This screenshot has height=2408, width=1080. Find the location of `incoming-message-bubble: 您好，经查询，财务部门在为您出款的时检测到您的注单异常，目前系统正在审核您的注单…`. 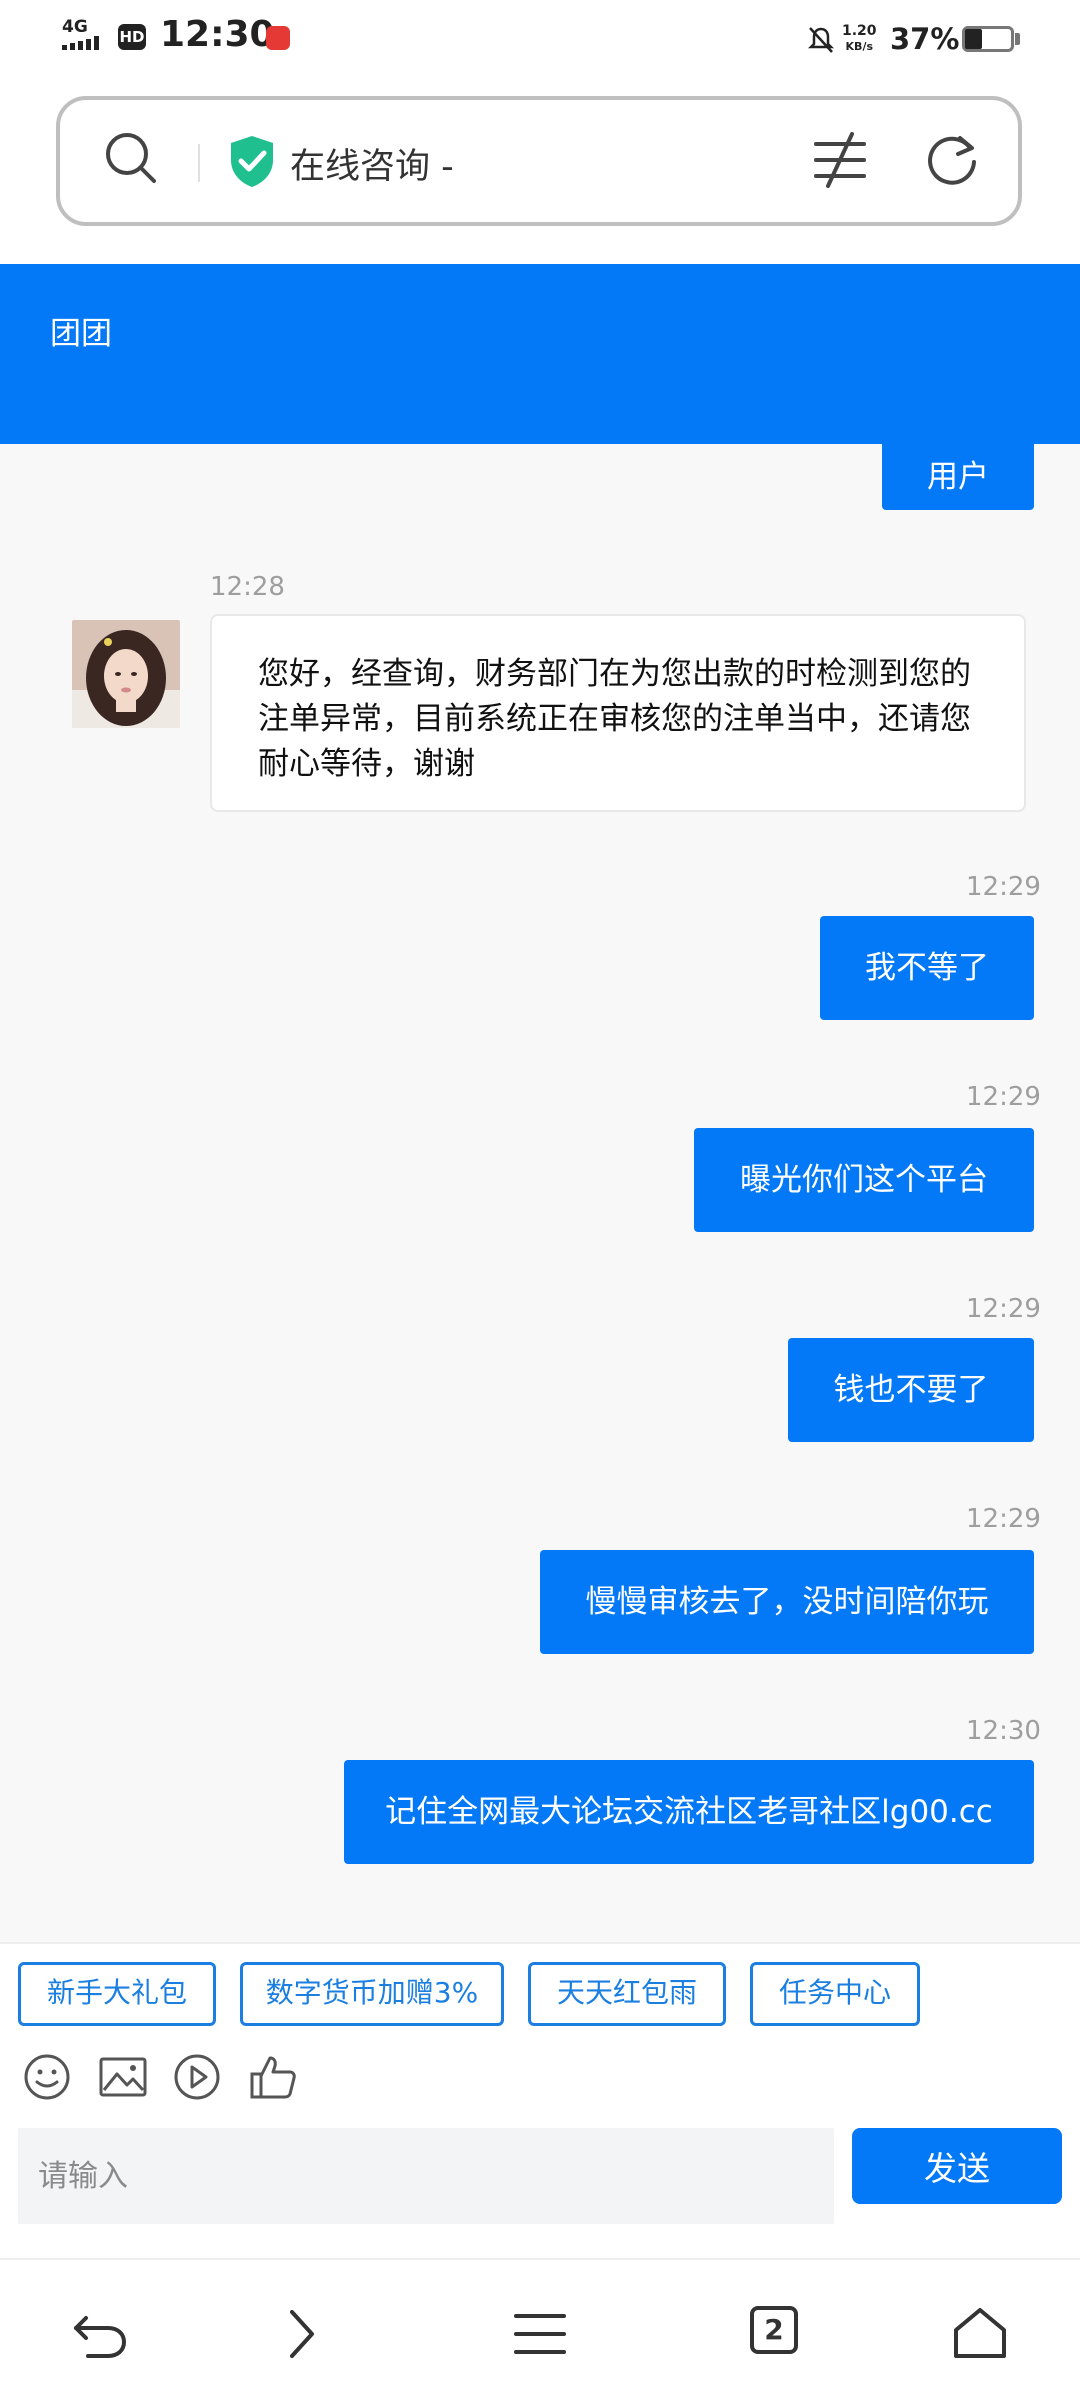

incoming-message-bubble: 您好，经查询，财务部门在为您出款的时检测到您的注单异常，目前系统正在审核您的注单… is located at coordinates (618, 713).